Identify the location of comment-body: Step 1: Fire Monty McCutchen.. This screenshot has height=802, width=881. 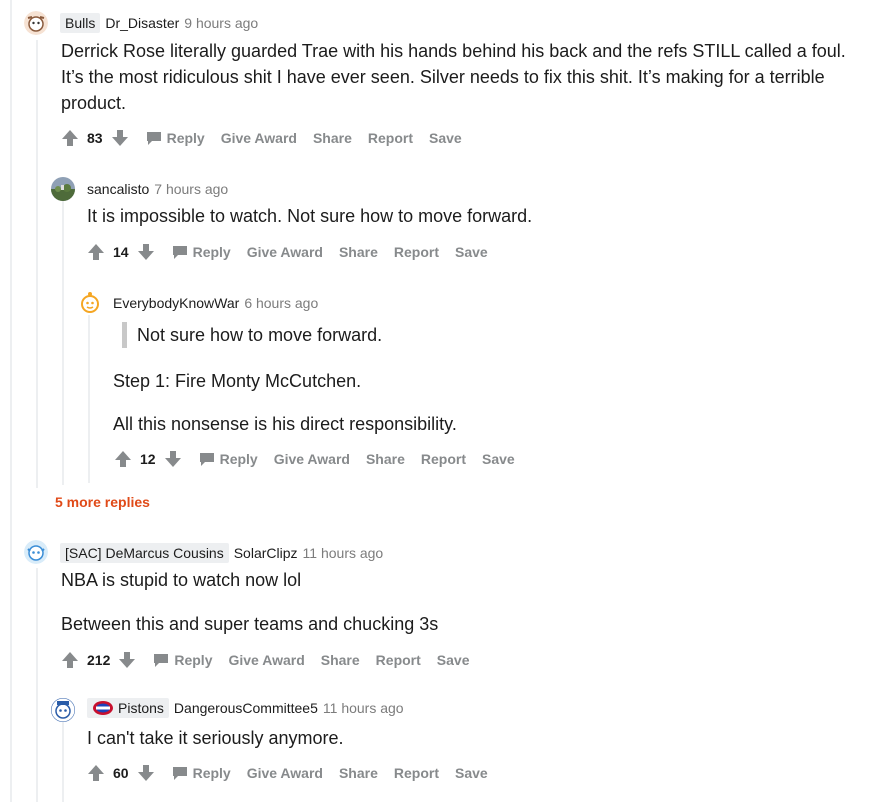
(478, 381).